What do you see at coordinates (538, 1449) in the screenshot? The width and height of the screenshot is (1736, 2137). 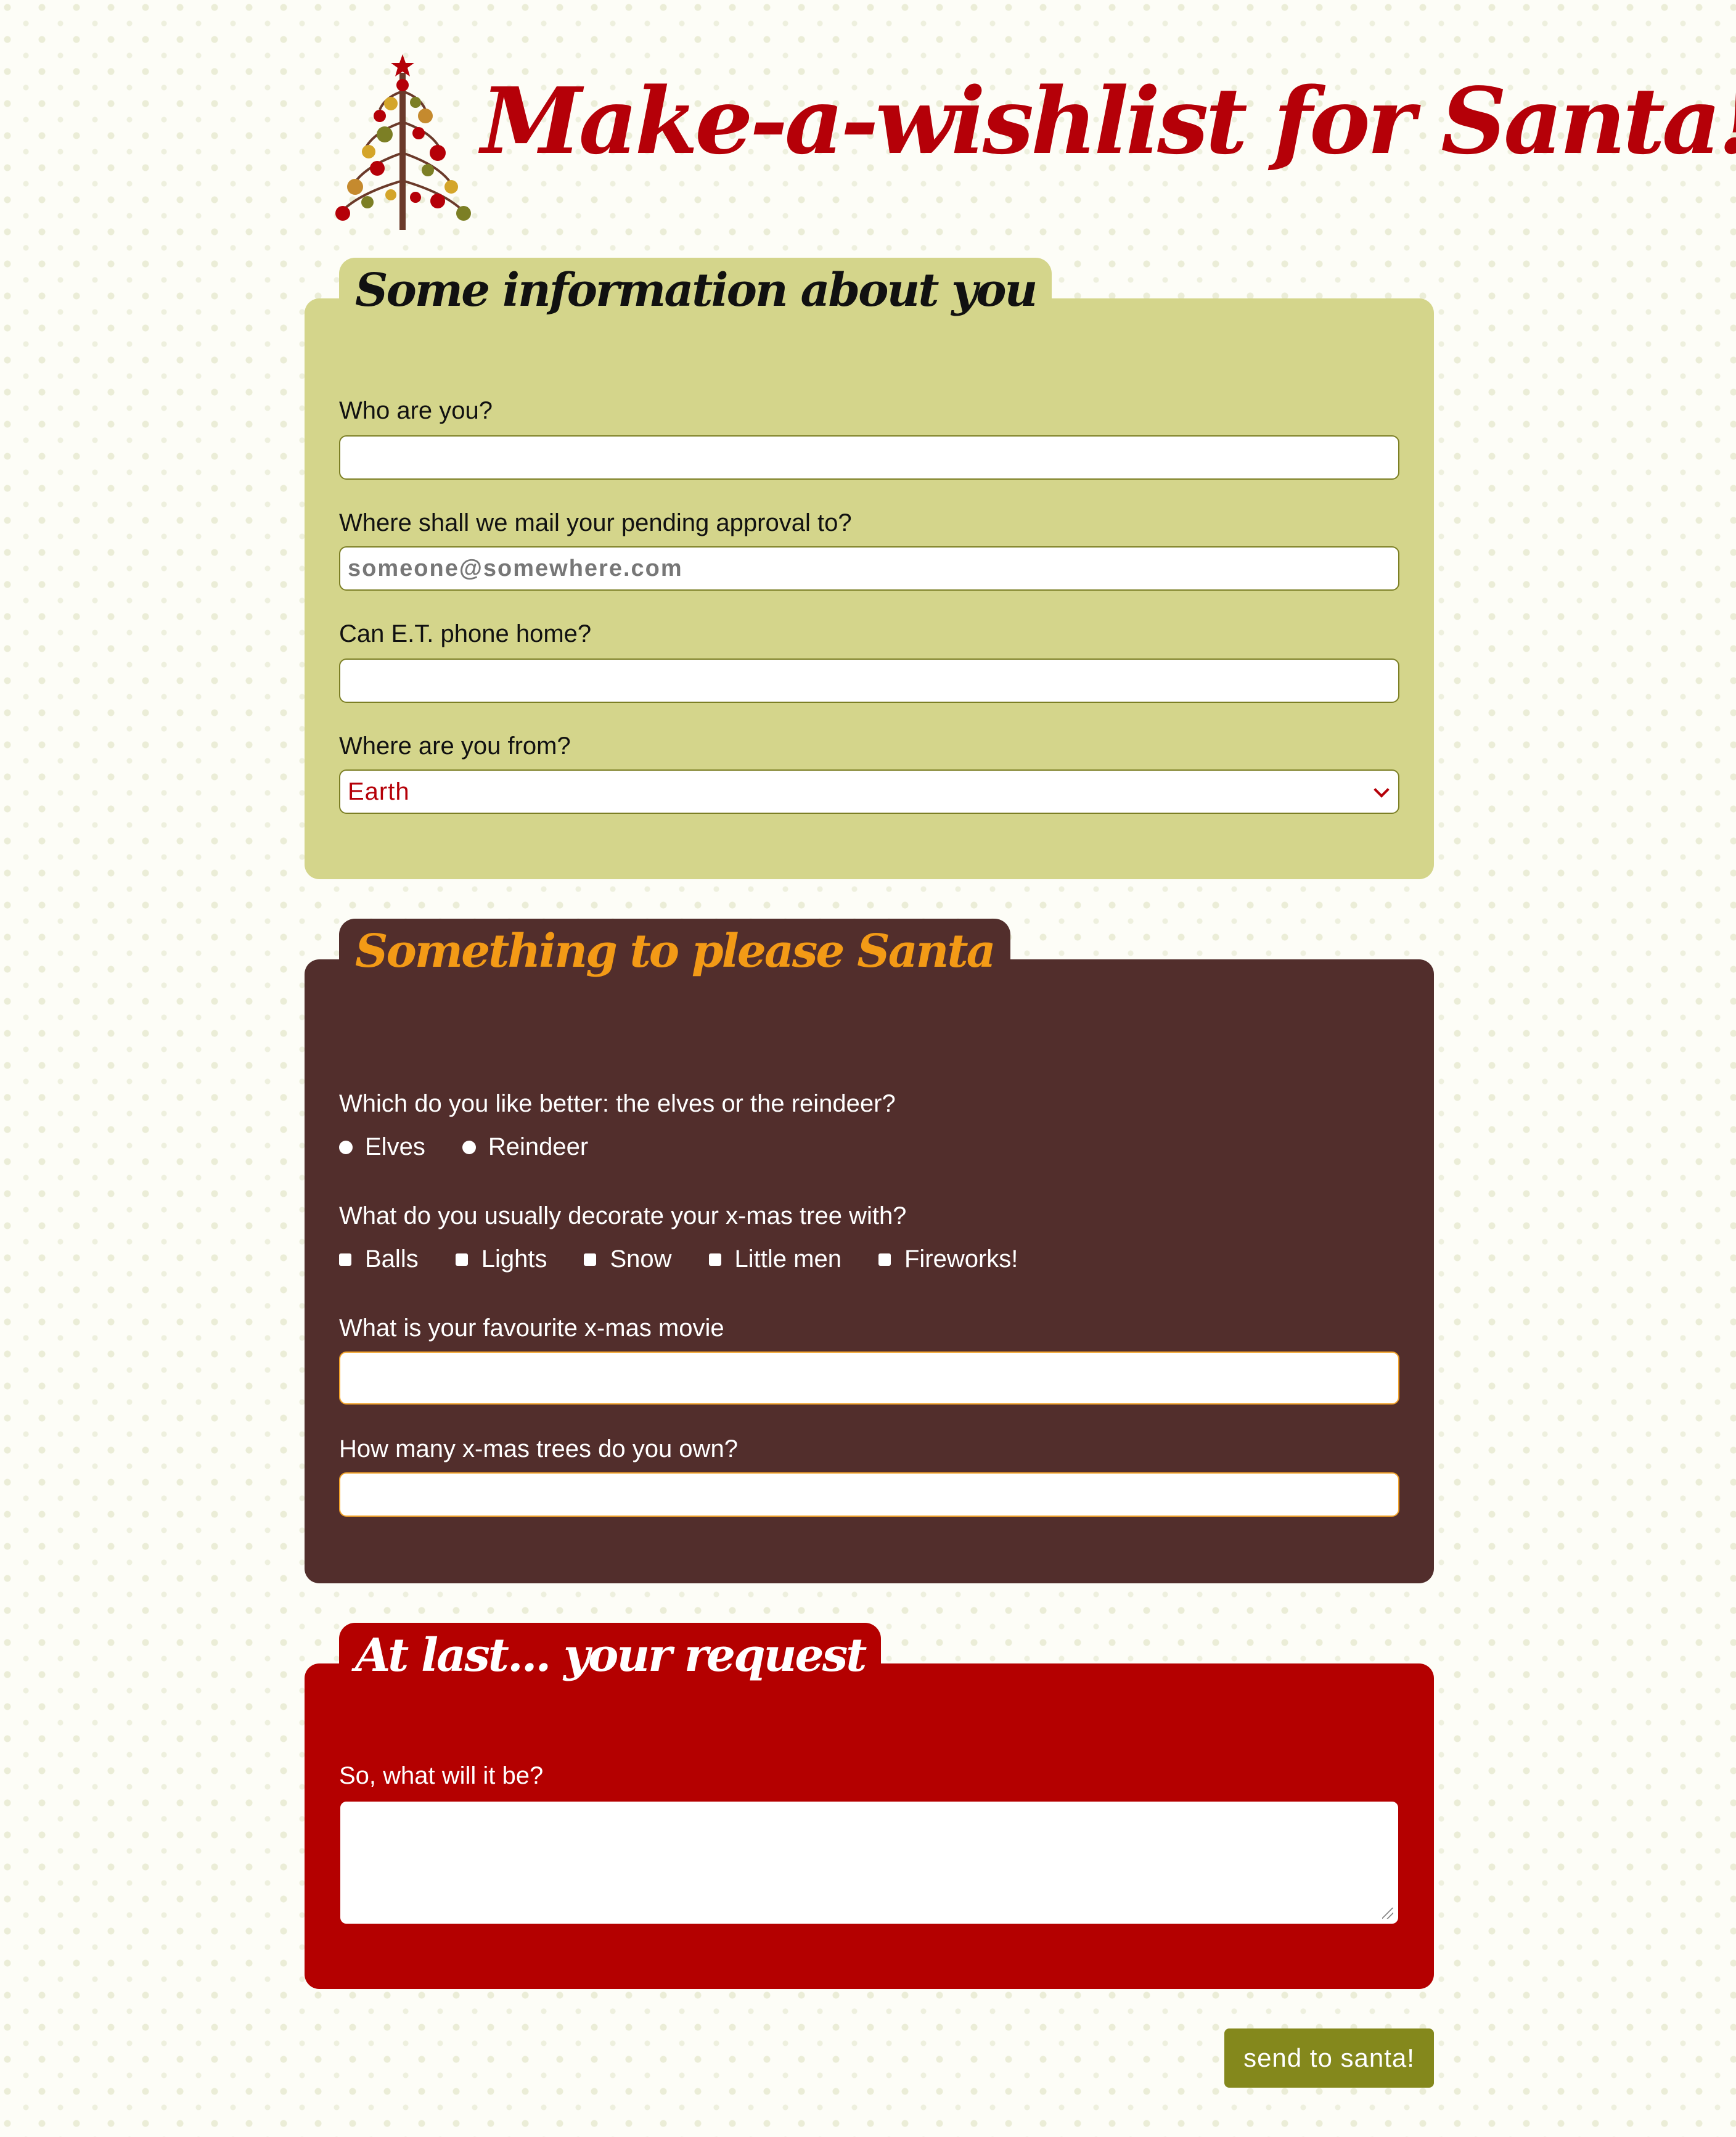 I see `trees-label: How many x-mas trees do you own?` at bounding box center [538, 1449].